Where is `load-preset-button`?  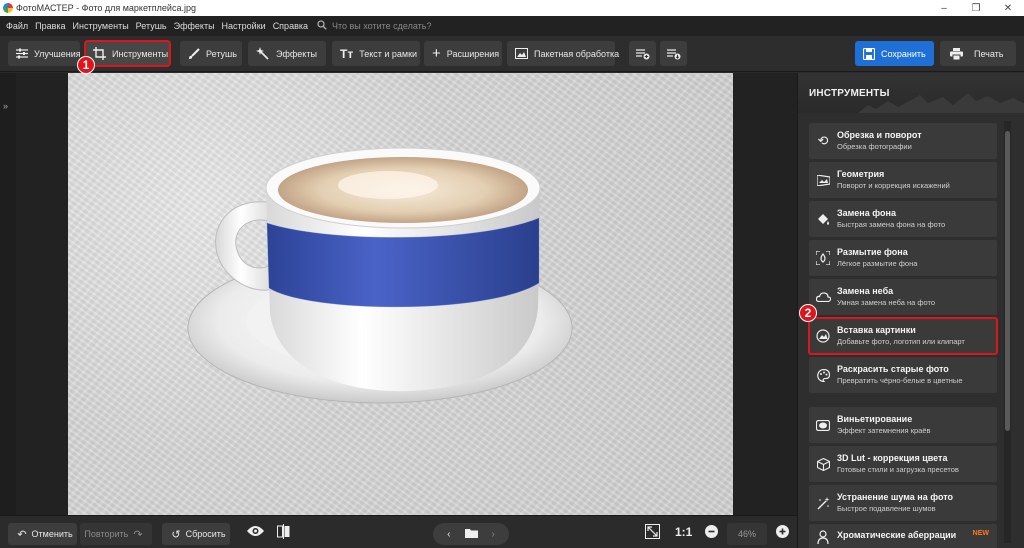 load-preset-button is located at coordinates (673, 53).